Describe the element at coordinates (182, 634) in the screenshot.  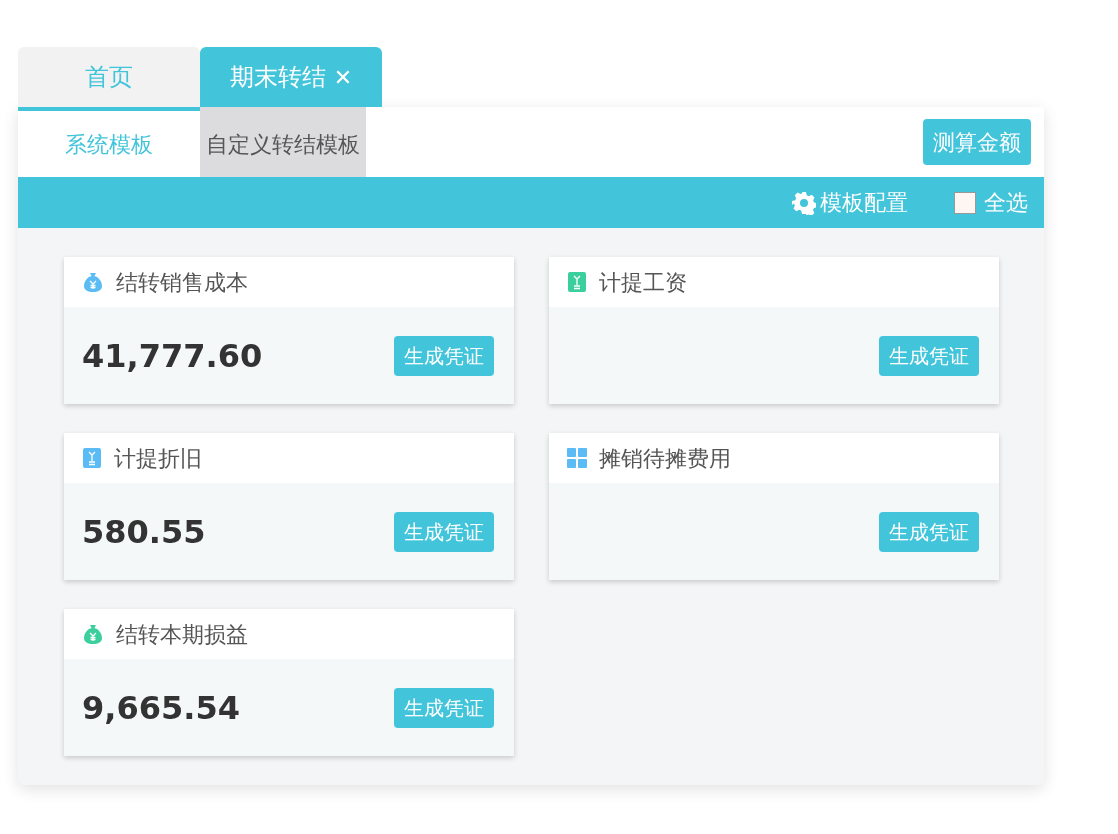
I see `card-title: 结转本期损益` at that location.